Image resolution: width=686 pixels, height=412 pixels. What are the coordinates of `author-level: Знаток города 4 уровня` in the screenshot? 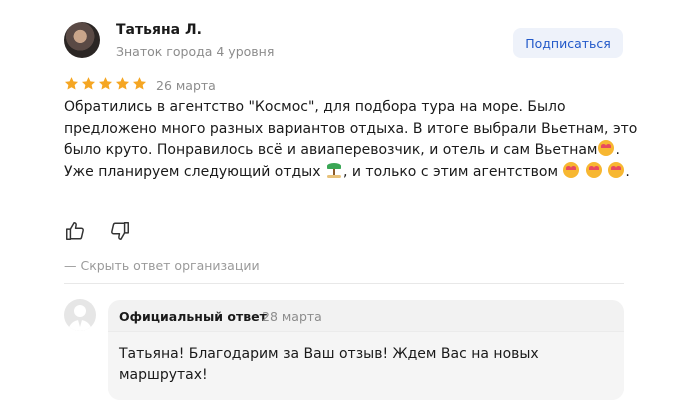 It's located at (195, 51).